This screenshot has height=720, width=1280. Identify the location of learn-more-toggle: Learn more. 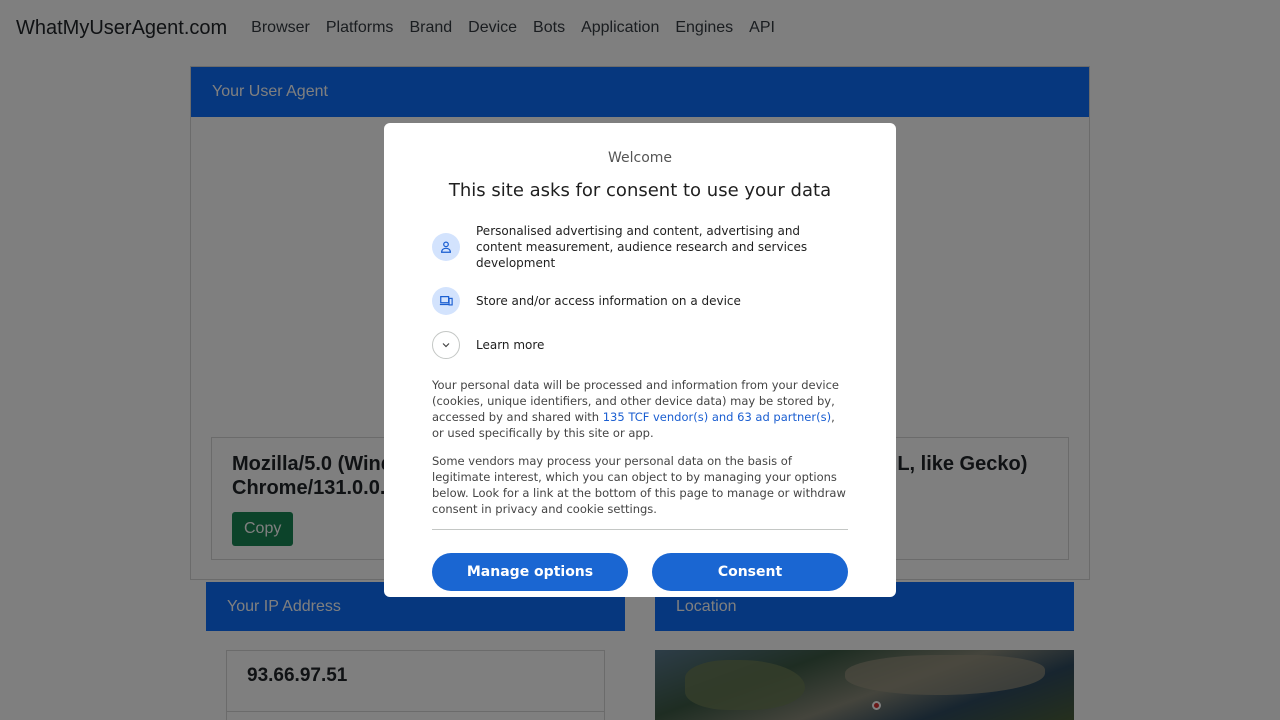
(640, 345).